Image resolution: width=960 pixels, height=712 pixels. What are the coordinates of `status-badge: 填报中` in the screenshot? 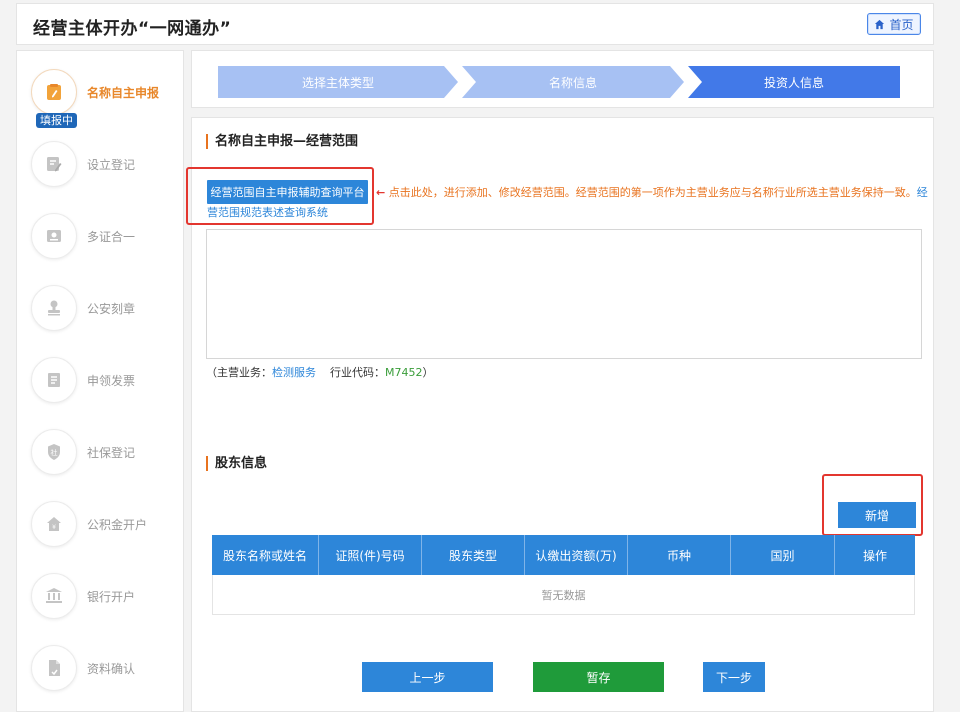 It's located at (56, 120).